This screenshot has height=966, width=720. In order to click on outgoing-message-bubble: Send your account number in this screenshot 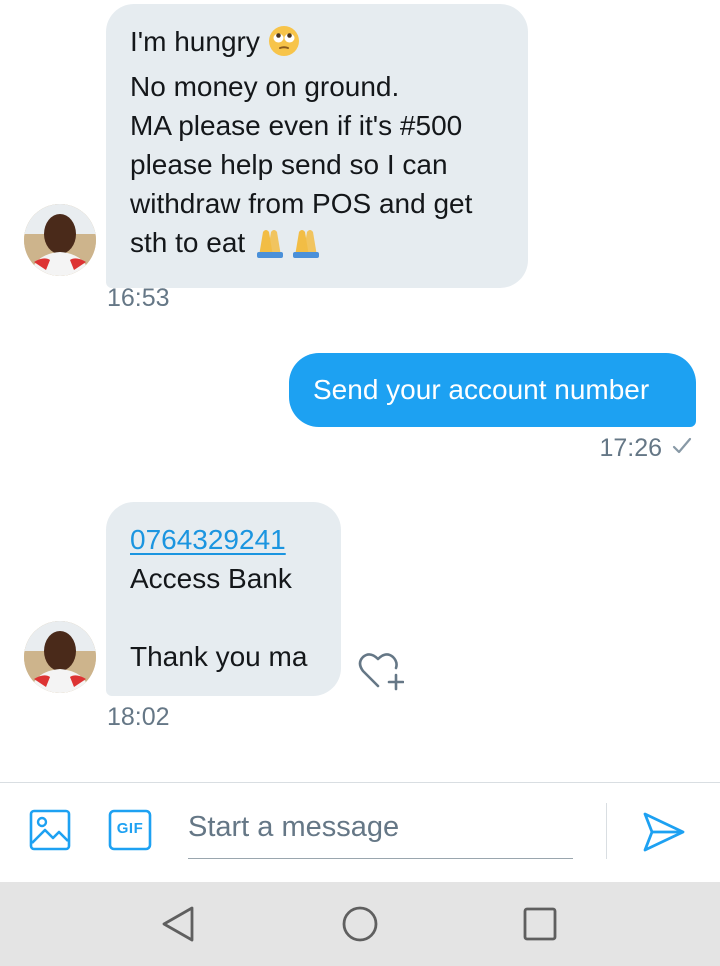, I will do `click(492, 390)`.